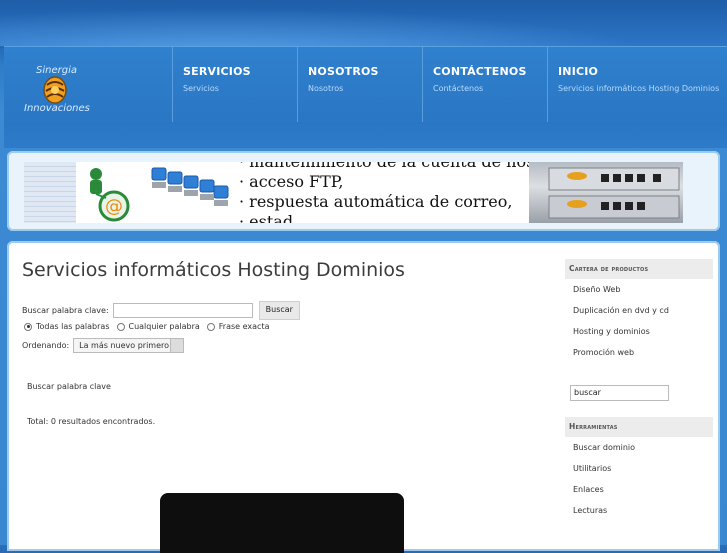  I want to click on radio-label: Todas las palabras, so click(73, 326).